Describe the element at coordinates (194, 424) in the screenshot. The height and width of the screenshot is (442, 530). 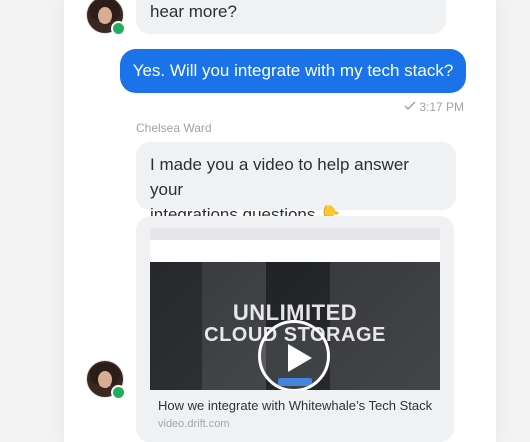
I see `video-domain: video.drift.com` at that location.